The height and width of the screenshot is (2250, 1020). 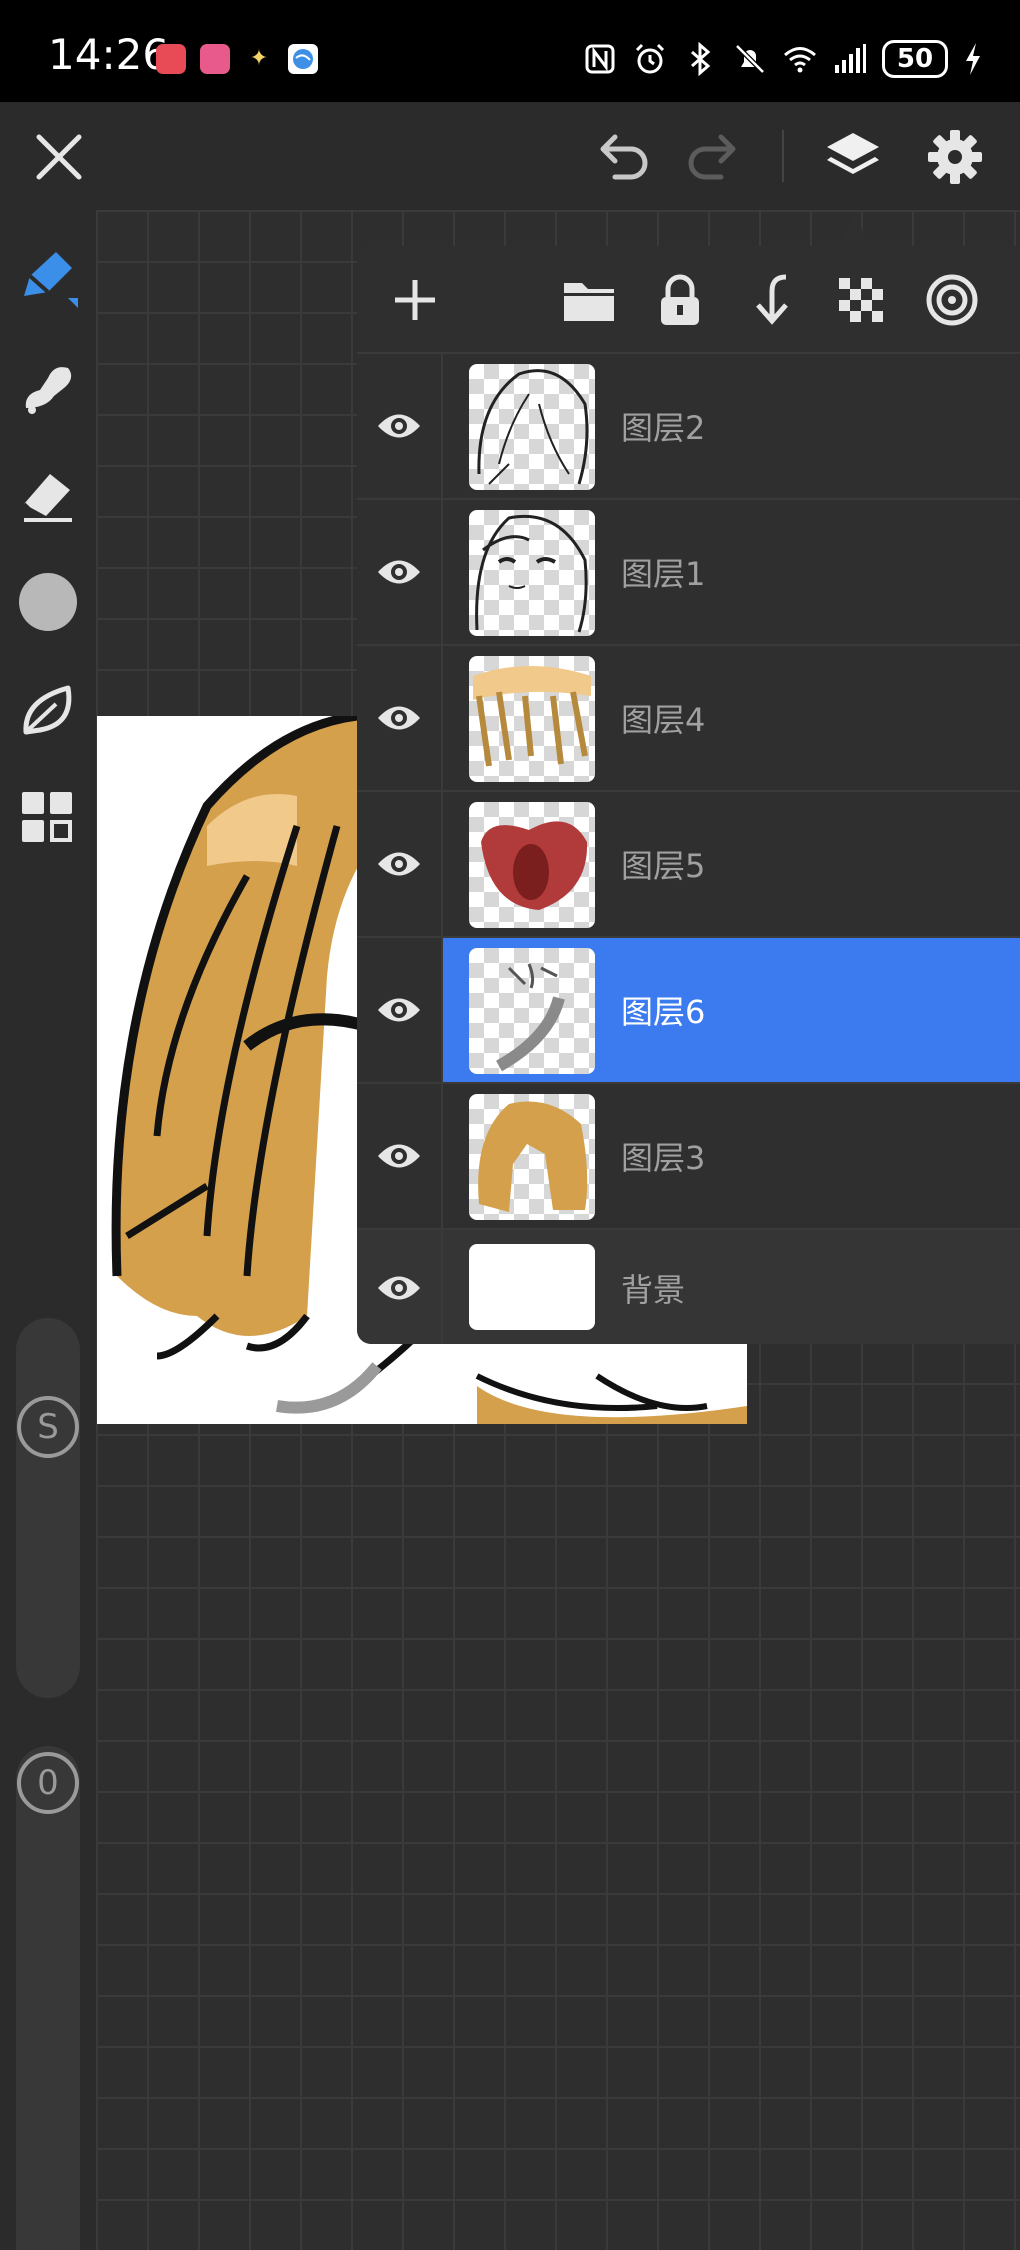 What do you see at coordinates (663, 1012) in the screenshot?
I see `layer-name: 图层6` at bounding box center [663, 1012].